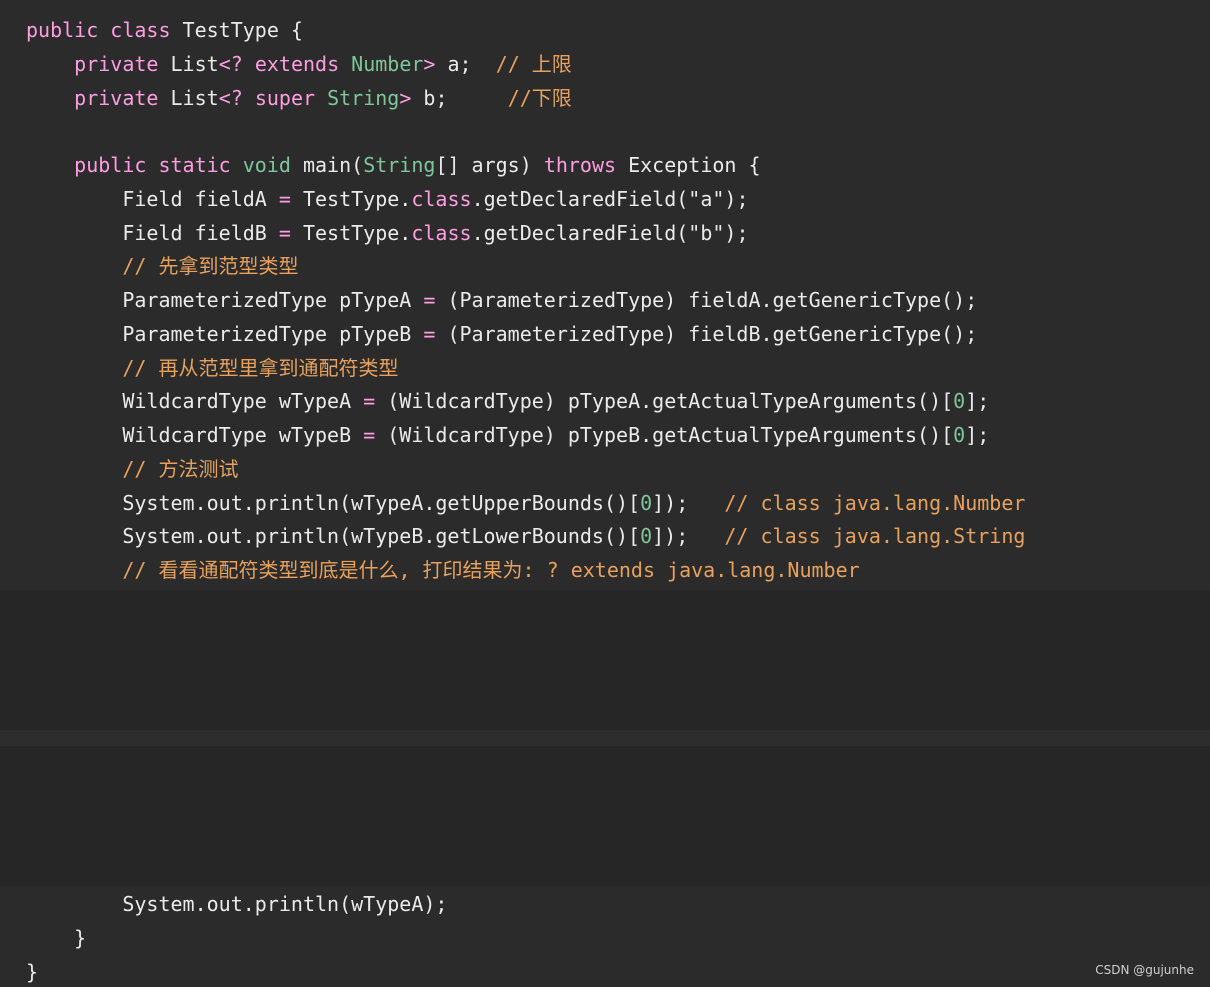 The height and width of the screenshot is (987, 1210). Describe the element at coordinates (80, 938) in the screenshot. I see `code-line-19: }` at that location.